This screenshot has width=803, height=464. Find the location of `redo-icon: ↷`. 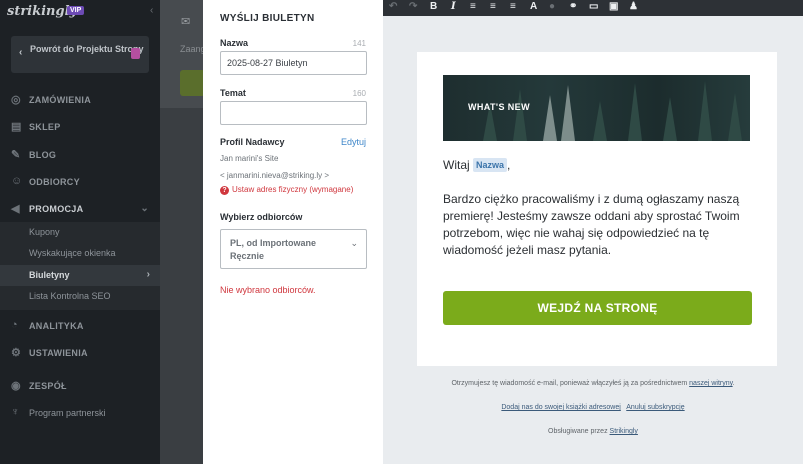

redo-icon: ↷ is located at coordinates (413, 6).